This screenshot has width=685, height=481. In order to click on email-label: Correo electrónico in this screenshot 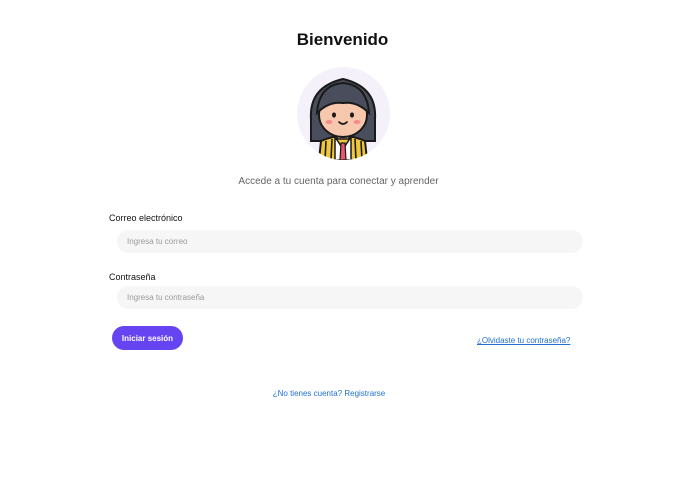, I will do `click(146, 218)`.